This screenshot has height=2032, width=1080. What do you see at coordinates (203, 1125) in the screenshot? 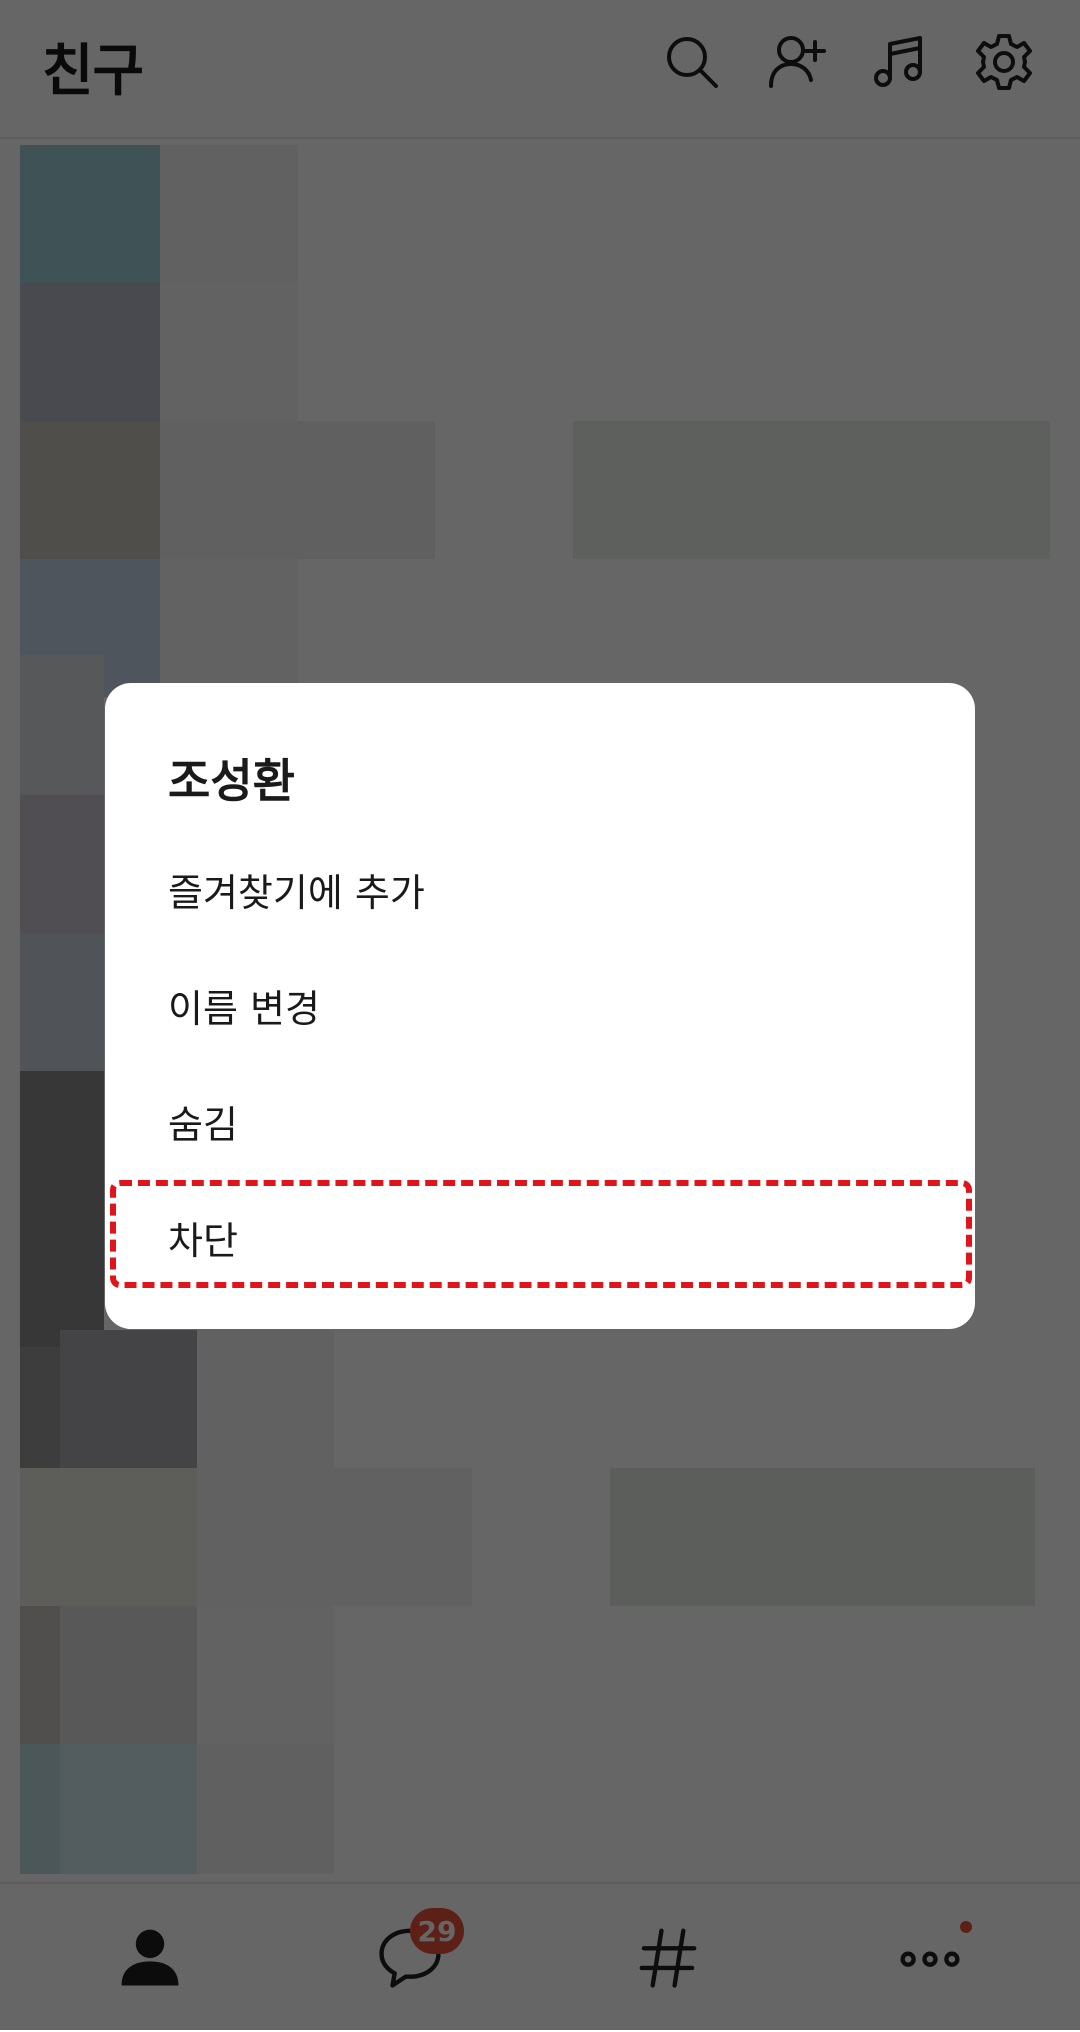
I see `menu-item-label: 숨김` at bounding box center [203, 1125].